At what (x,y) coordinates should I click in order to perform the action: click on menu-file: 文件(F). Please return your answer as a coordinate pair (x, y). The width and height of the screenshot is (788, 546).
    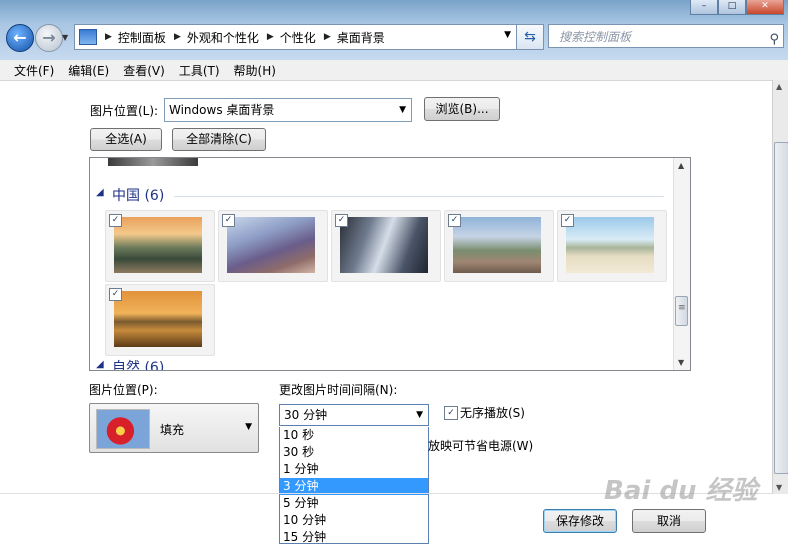
    Looking at the image, I should click on (34, 70).